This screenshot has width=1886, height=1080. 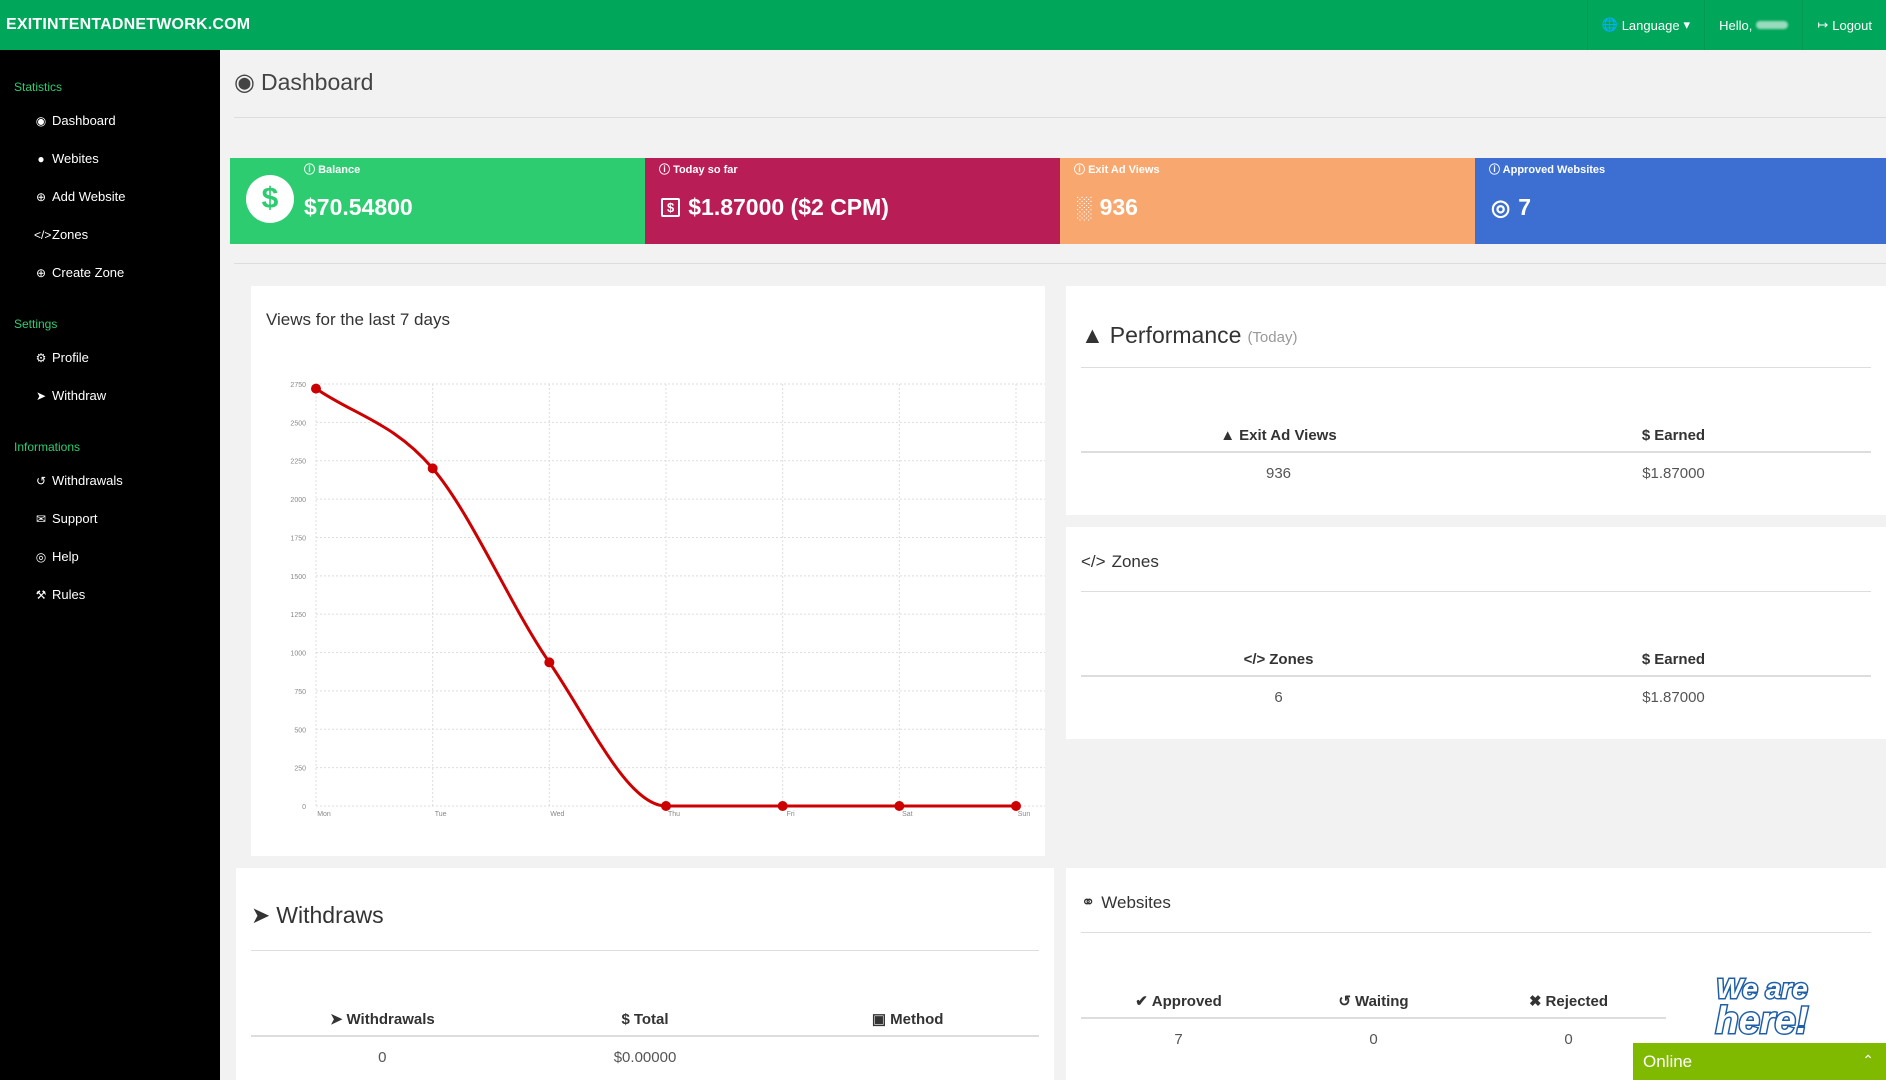 What do you see at coordinates (645, 1019) in the screenshot?
I see `column-header-total: $ Total` at bounding box center [645, 1019].